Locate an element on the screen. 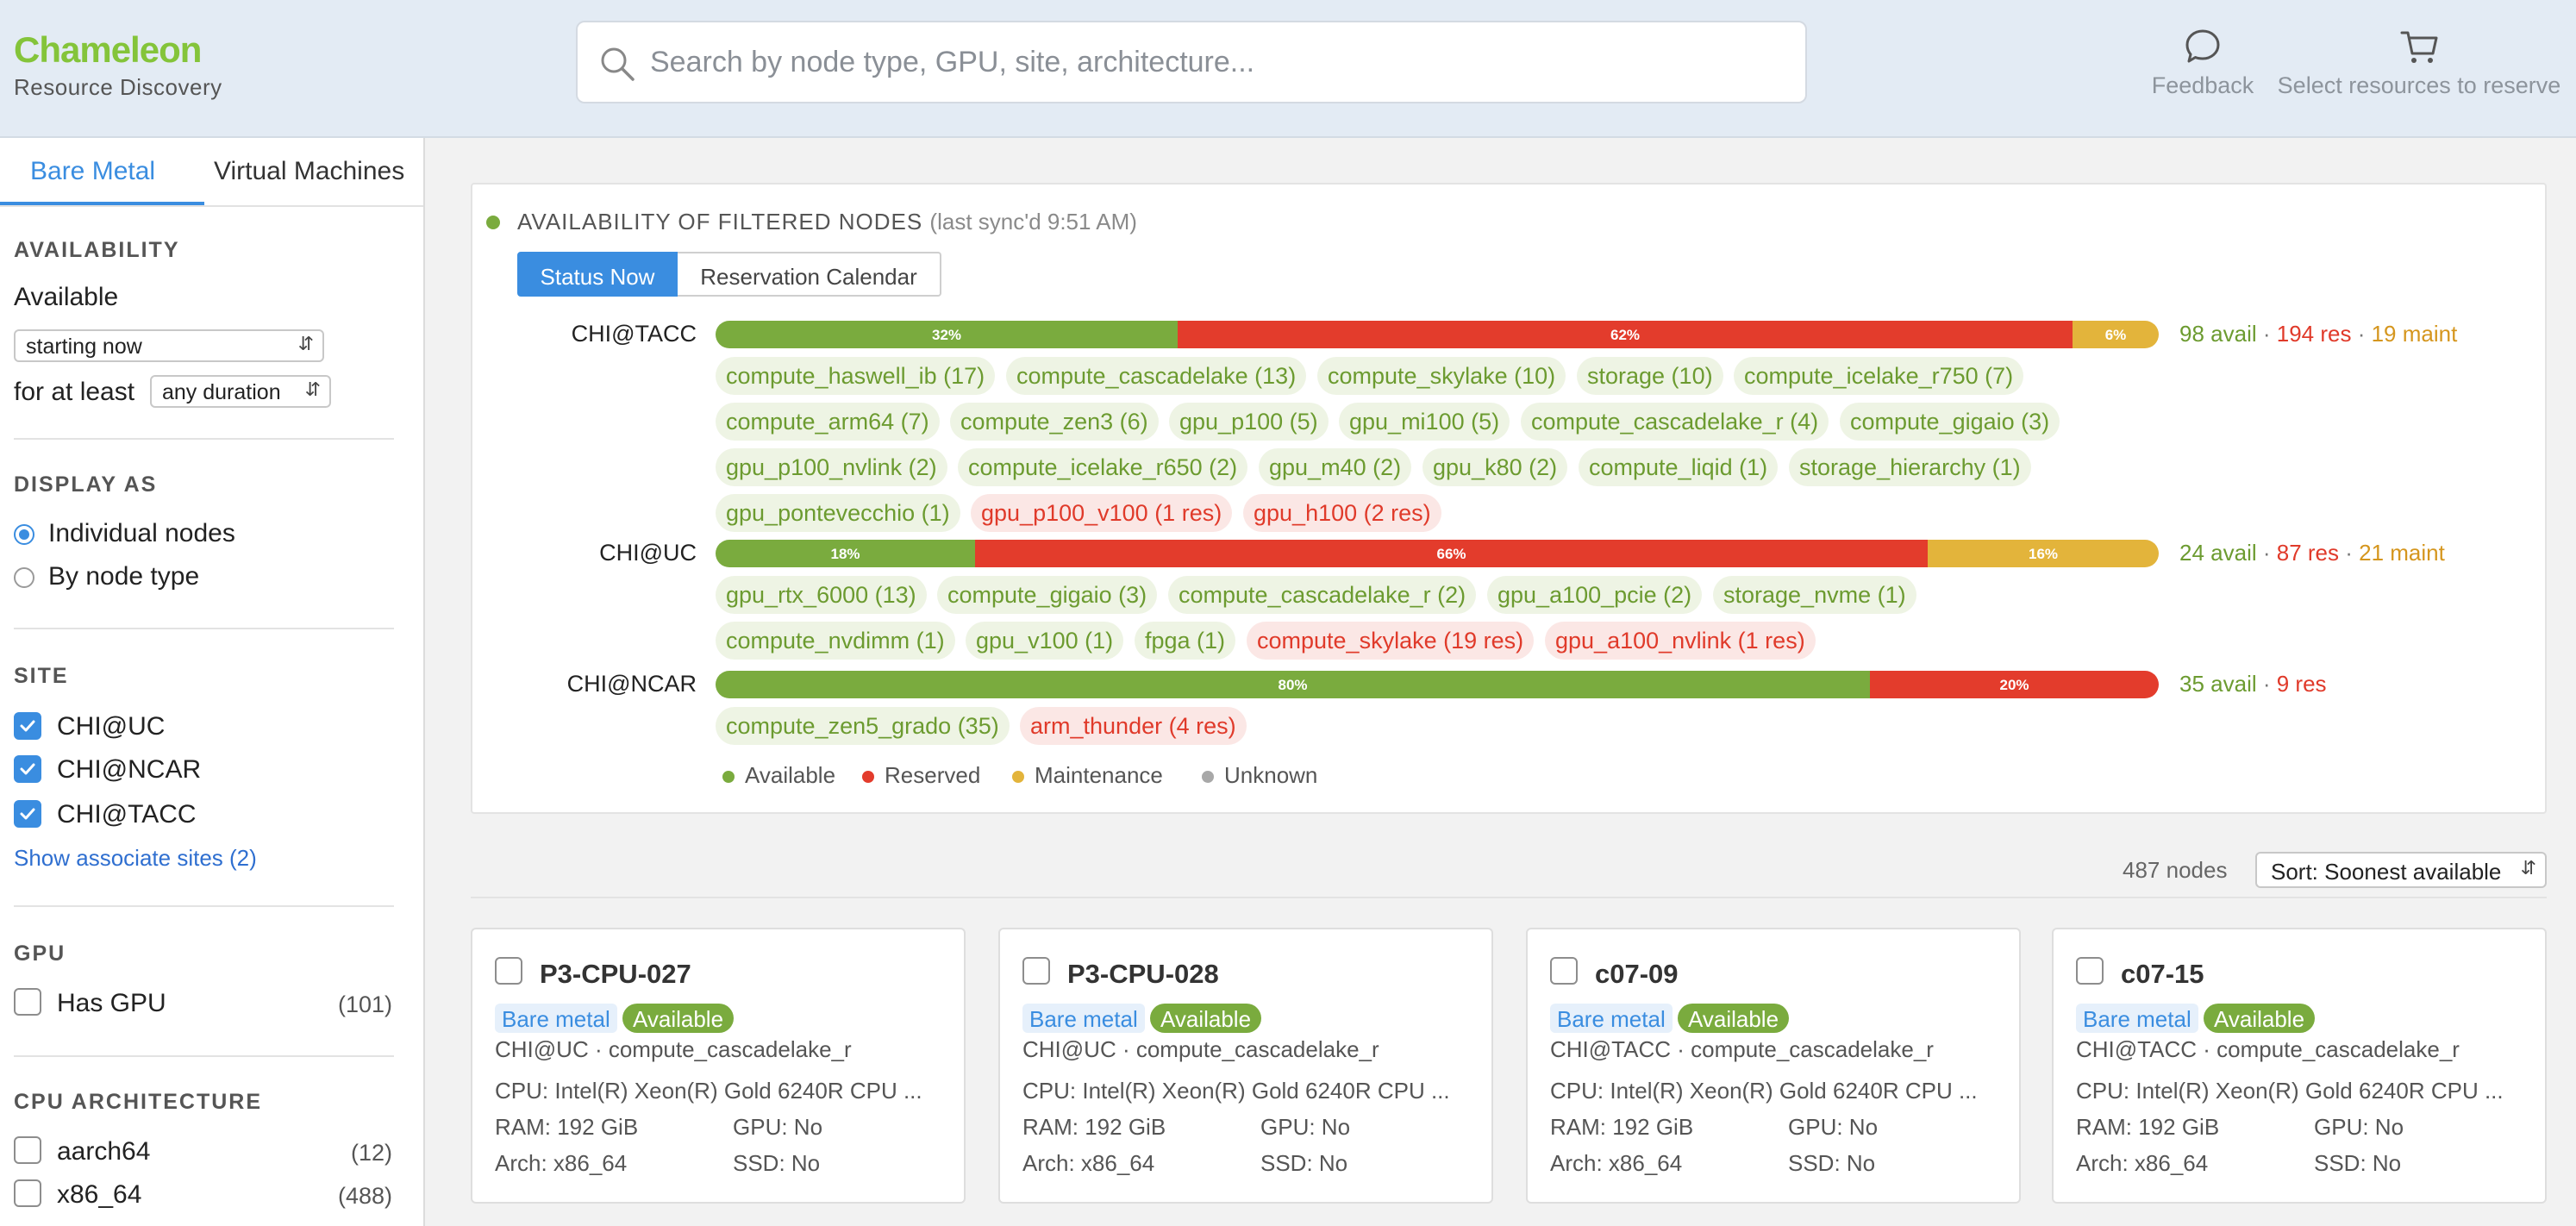  bar-segment-reserved: 20% is located at coordinates (2014, 684).